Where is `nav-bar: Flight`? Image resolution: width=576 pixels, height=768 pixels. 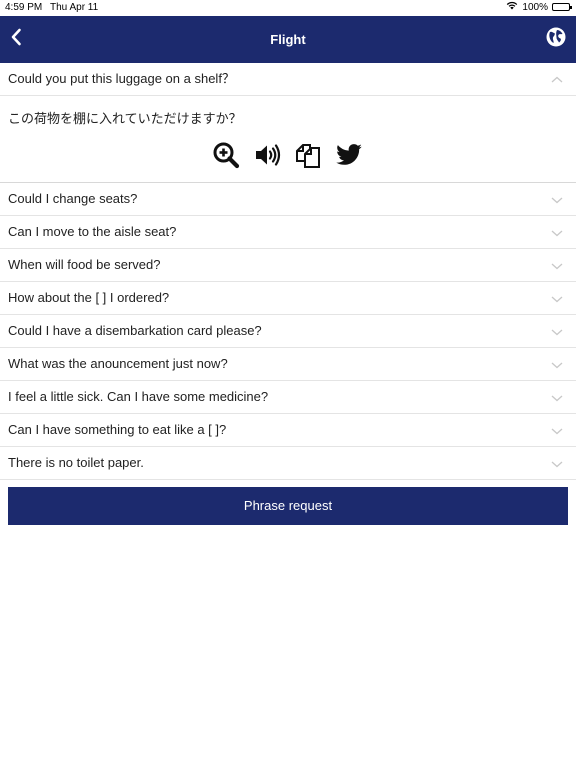 nav-bar: Flight is located at coordinates (288, 39).